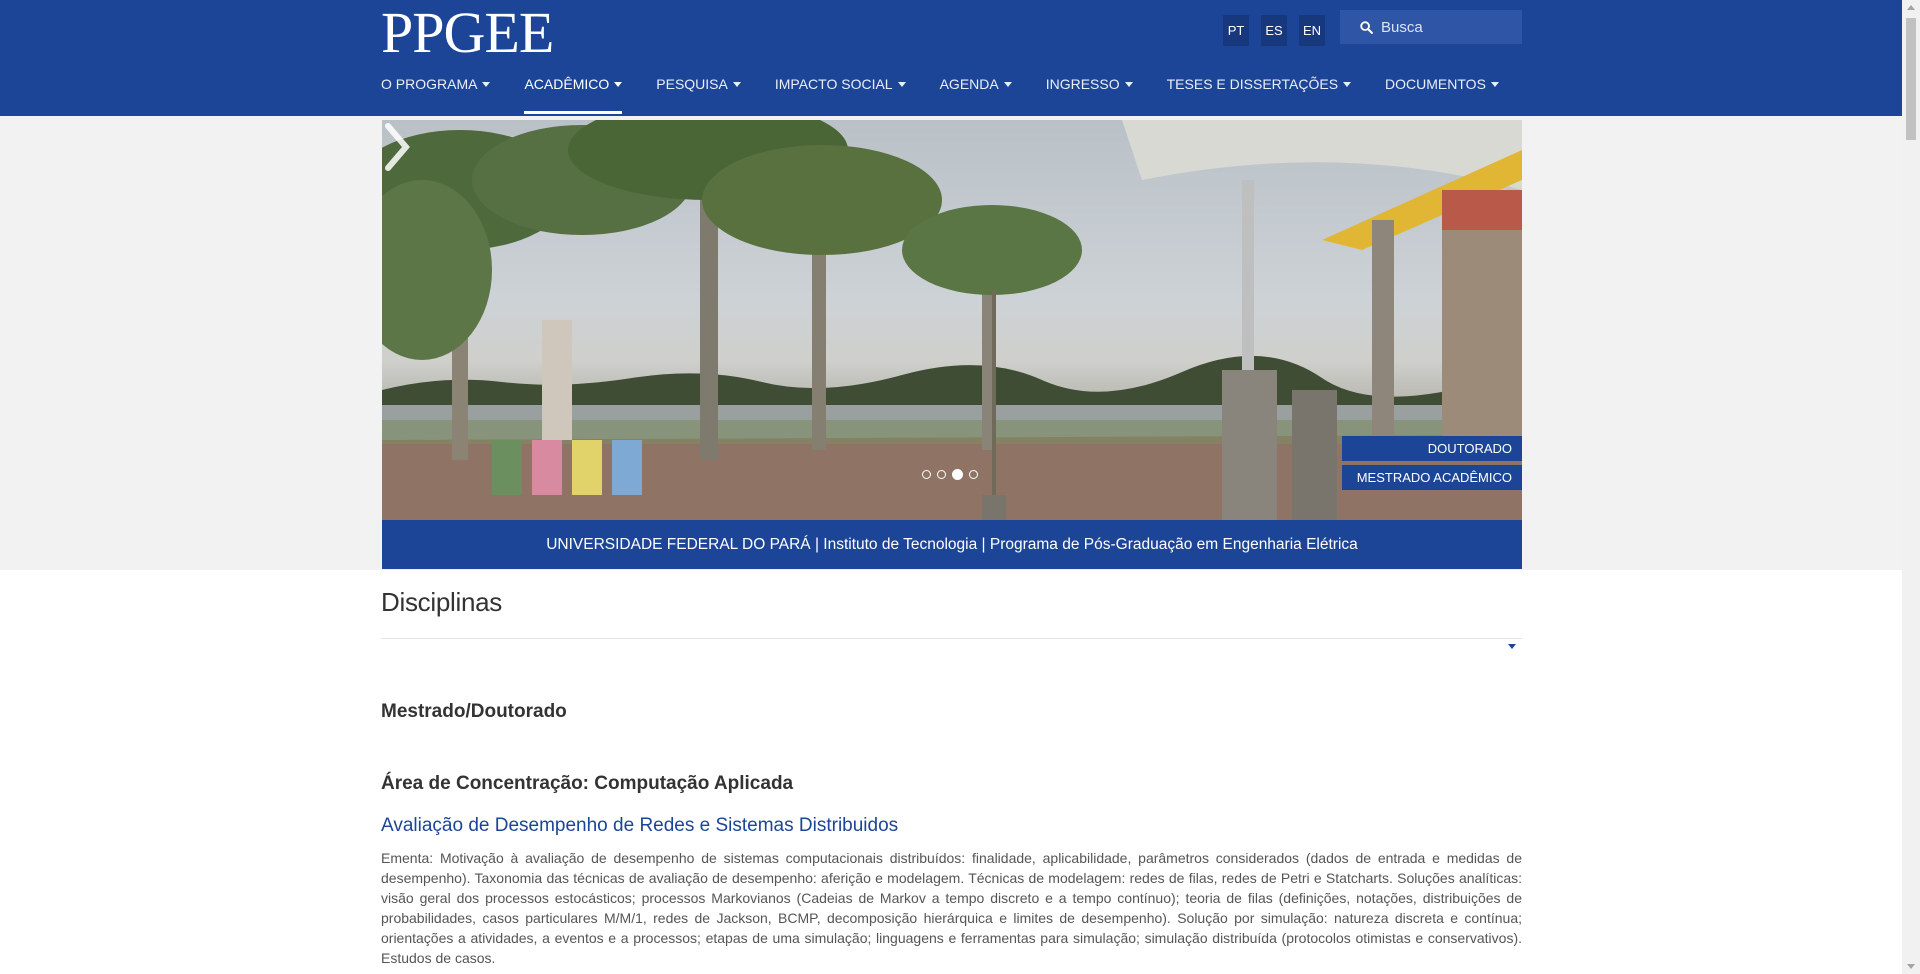 The height and width of the screenshot is (974, 1920). I want to click on page-title: Disciplinas, so click(441, 602).